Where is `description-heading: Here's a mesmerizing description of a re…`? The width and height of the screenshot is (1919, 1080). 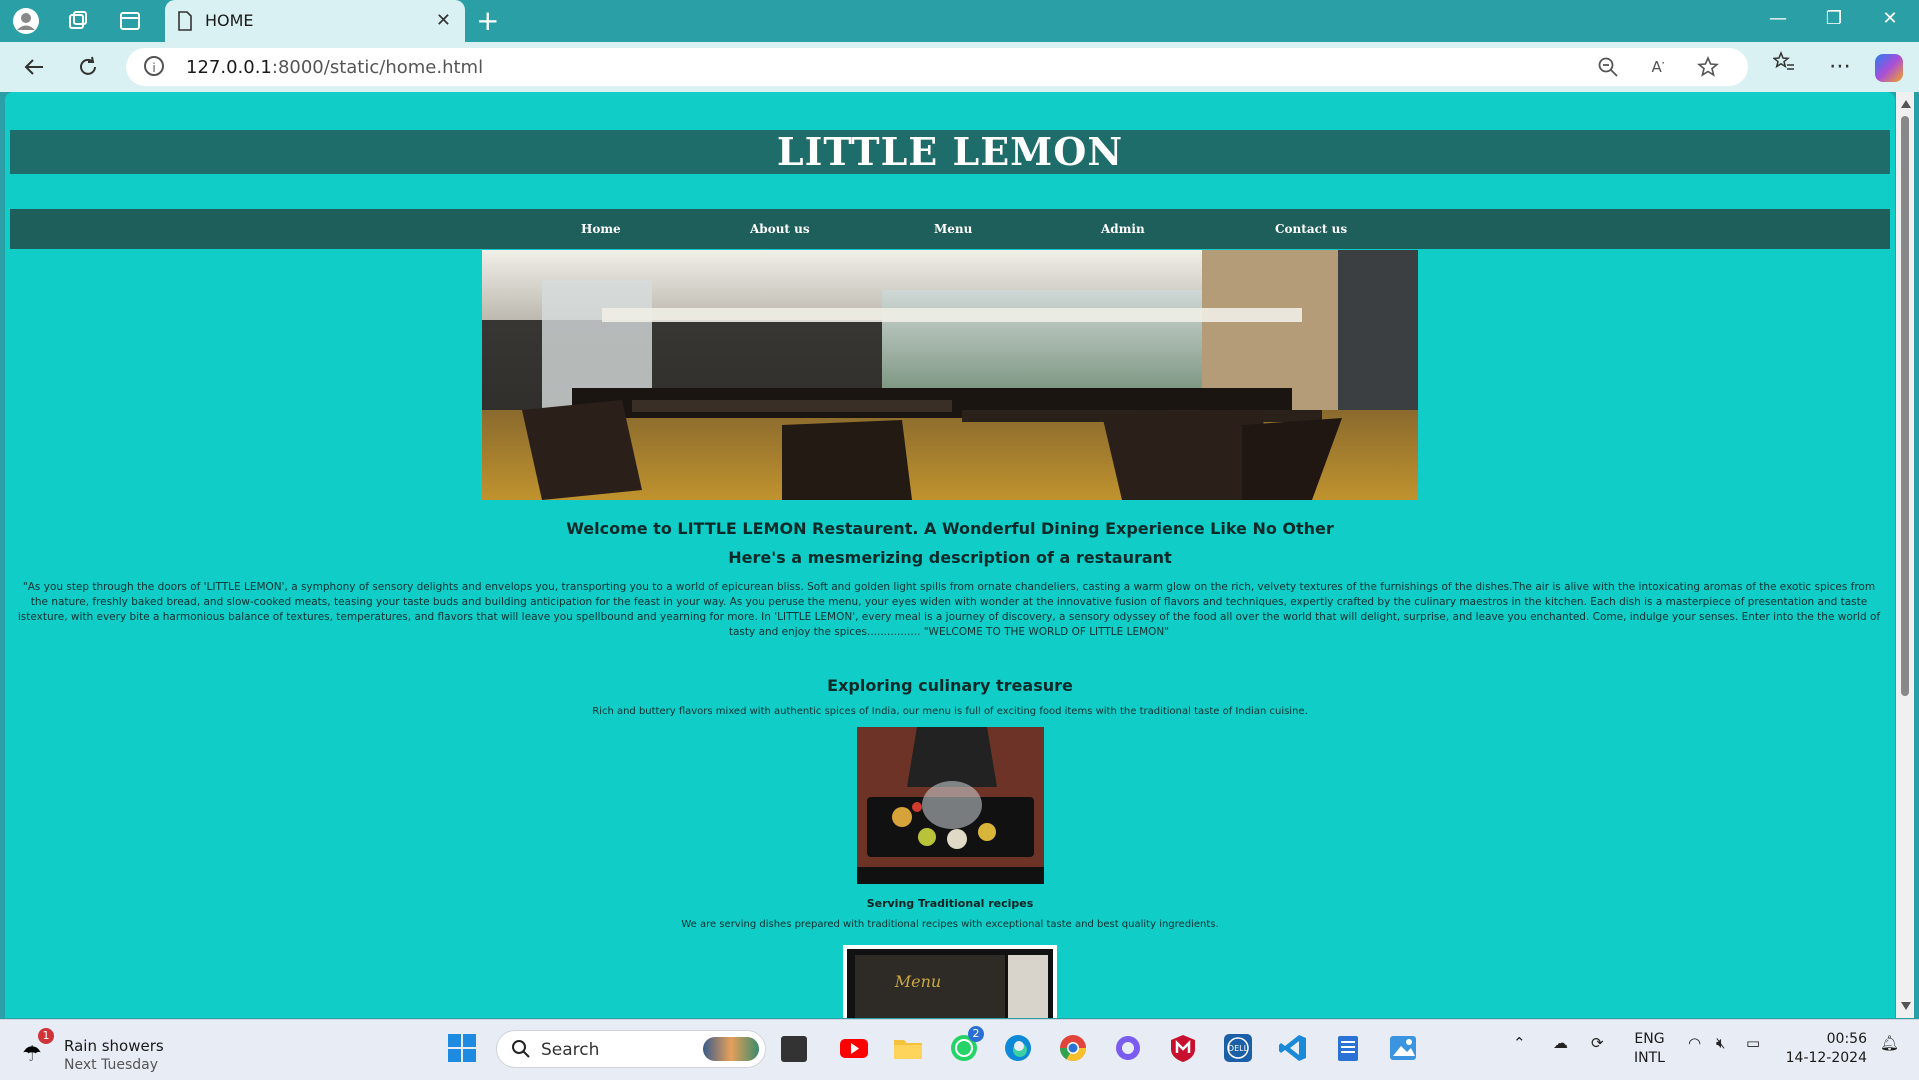 description-heading: Here's a mesmerizing description of a re… is located at coordinates (950, 557).